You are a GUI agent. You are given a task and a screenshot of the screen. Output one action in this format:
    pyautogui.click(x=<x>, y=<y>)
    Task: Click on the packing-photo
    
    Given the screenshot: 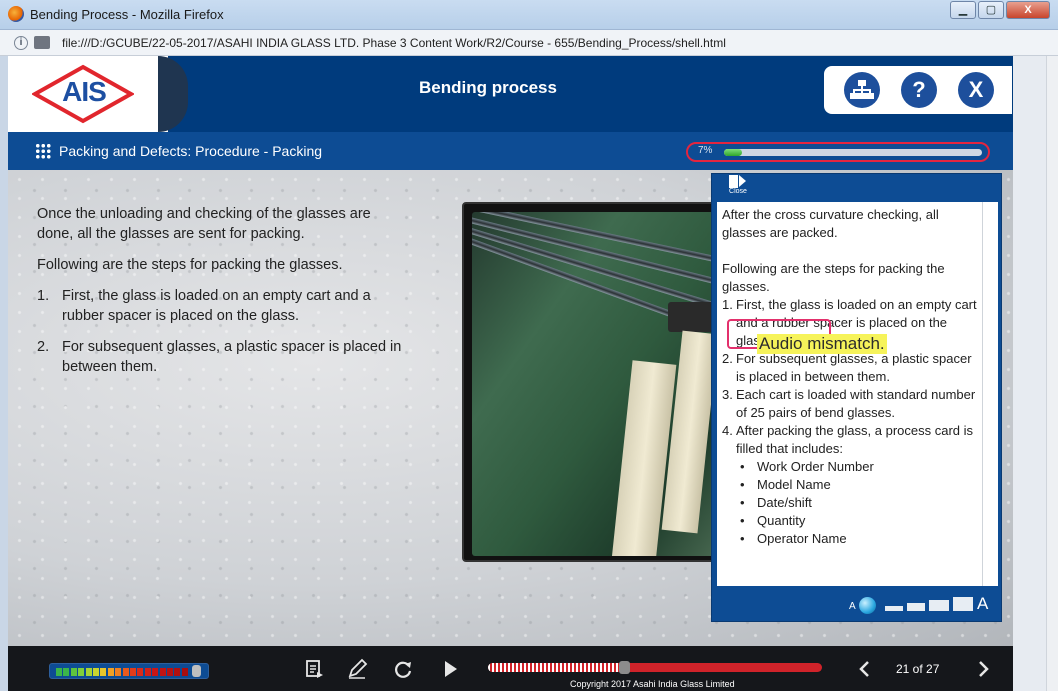 What is the action you would take?
    pyautogui.click(x=597, y=384)
    